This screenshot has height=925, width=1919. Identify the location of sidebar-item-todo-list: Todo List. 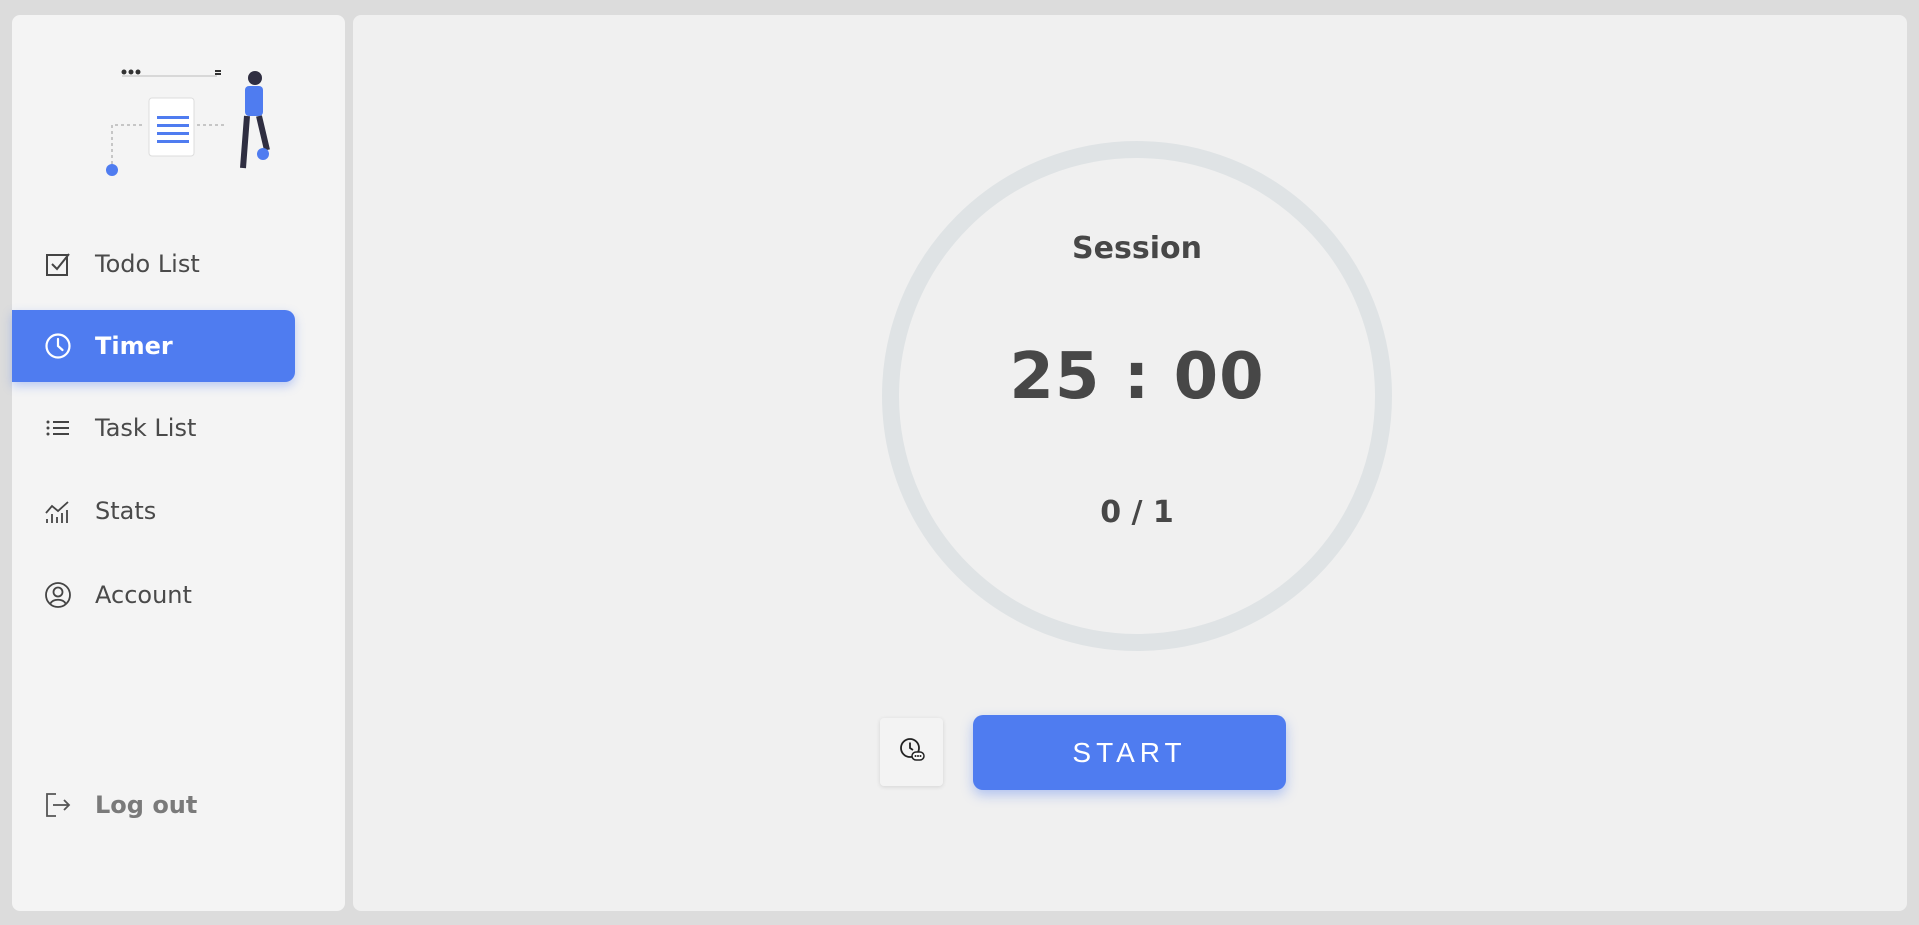
(153, 264).